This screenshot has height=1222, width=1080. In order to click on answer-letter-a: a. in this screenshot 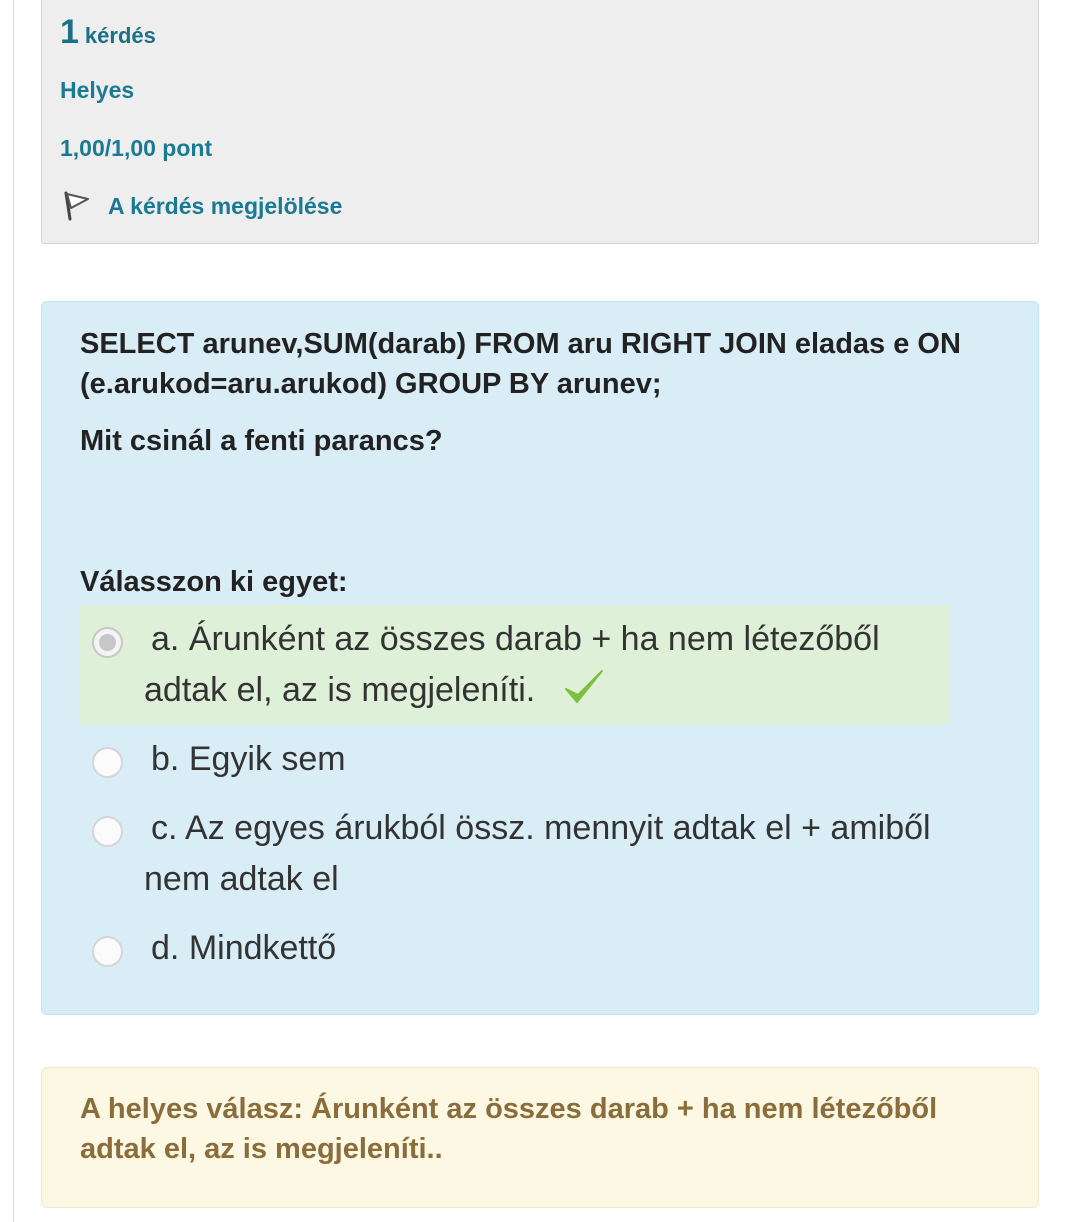, I will do `click(165, 639)`.